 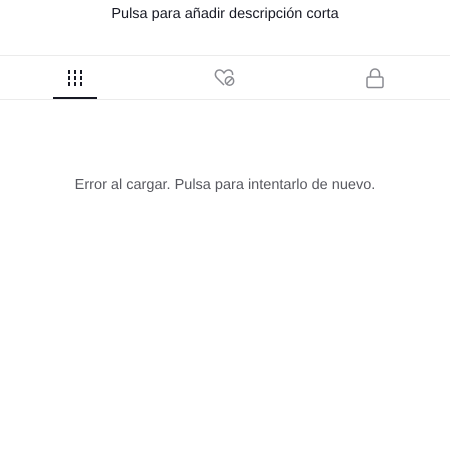 What do you see at coordinates (75, 77) in the screenshot?
I see `columns-icon` at bounding box center [75, 77].